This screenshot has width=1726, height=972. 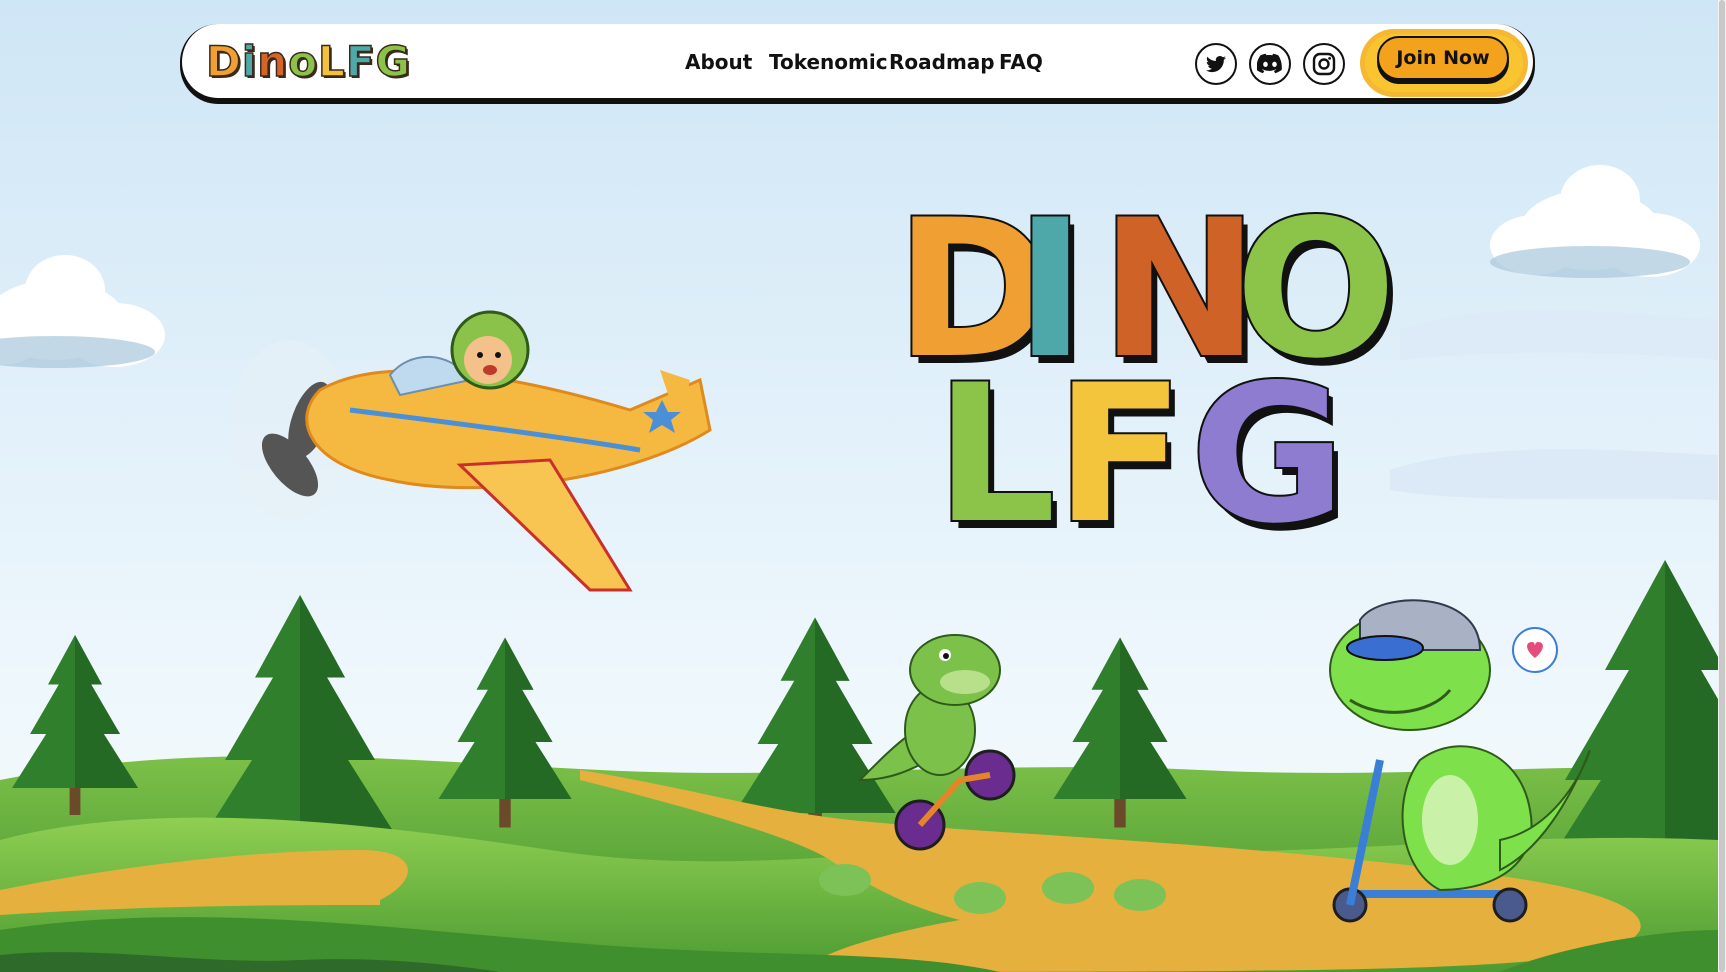 I want to click on logo-letter: G, so click(x=393, y=61).